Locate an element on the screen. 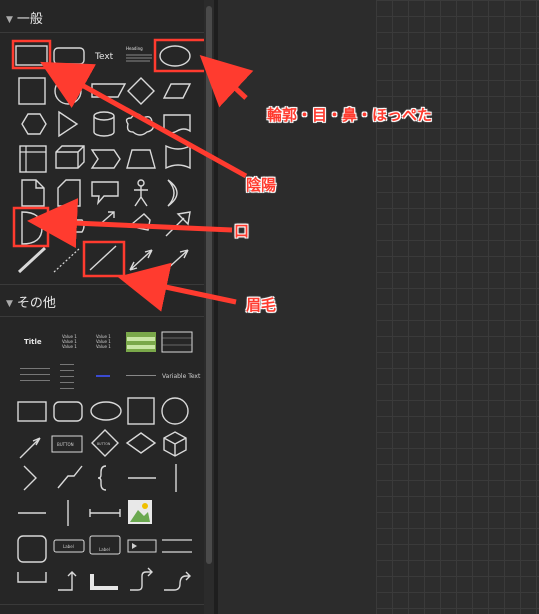  card-shape is located at coordinates (69, 193).